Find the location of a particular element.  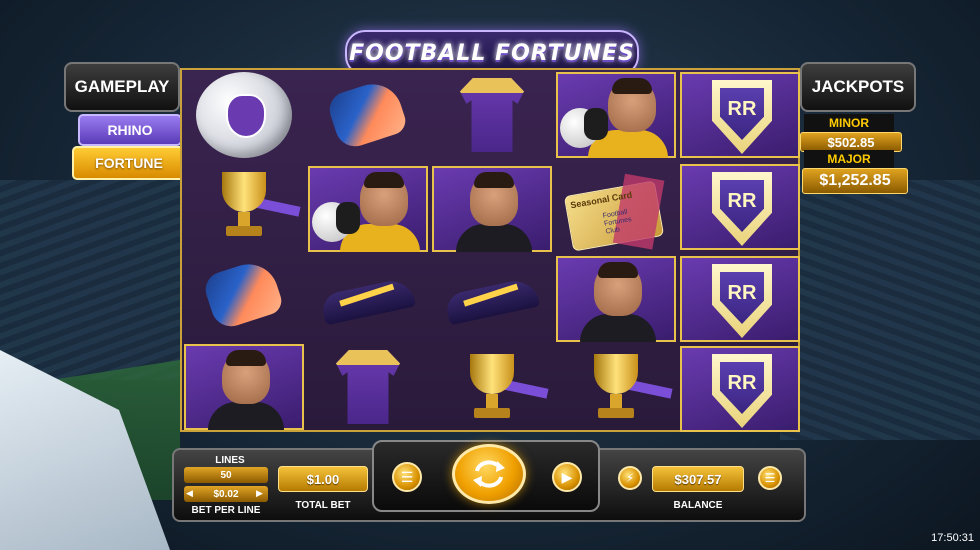

ball-symbol is located at coordinates (244, 115).